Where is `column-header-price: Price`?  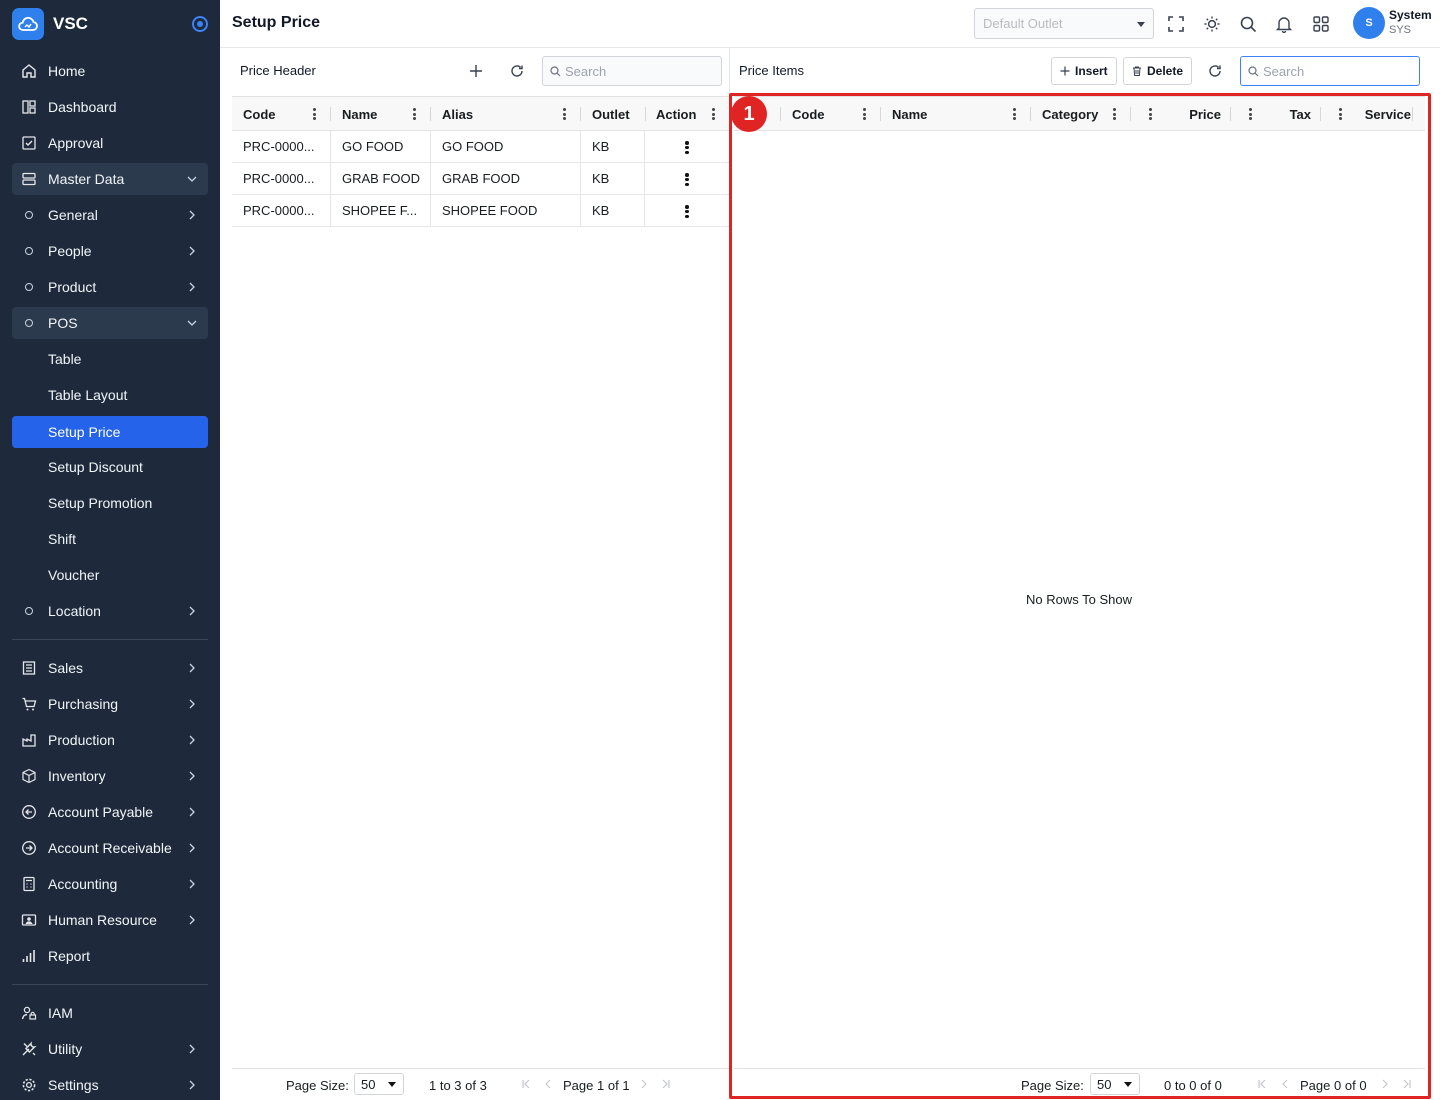 column-header-price: Price is located at coordinates (1181, 114).